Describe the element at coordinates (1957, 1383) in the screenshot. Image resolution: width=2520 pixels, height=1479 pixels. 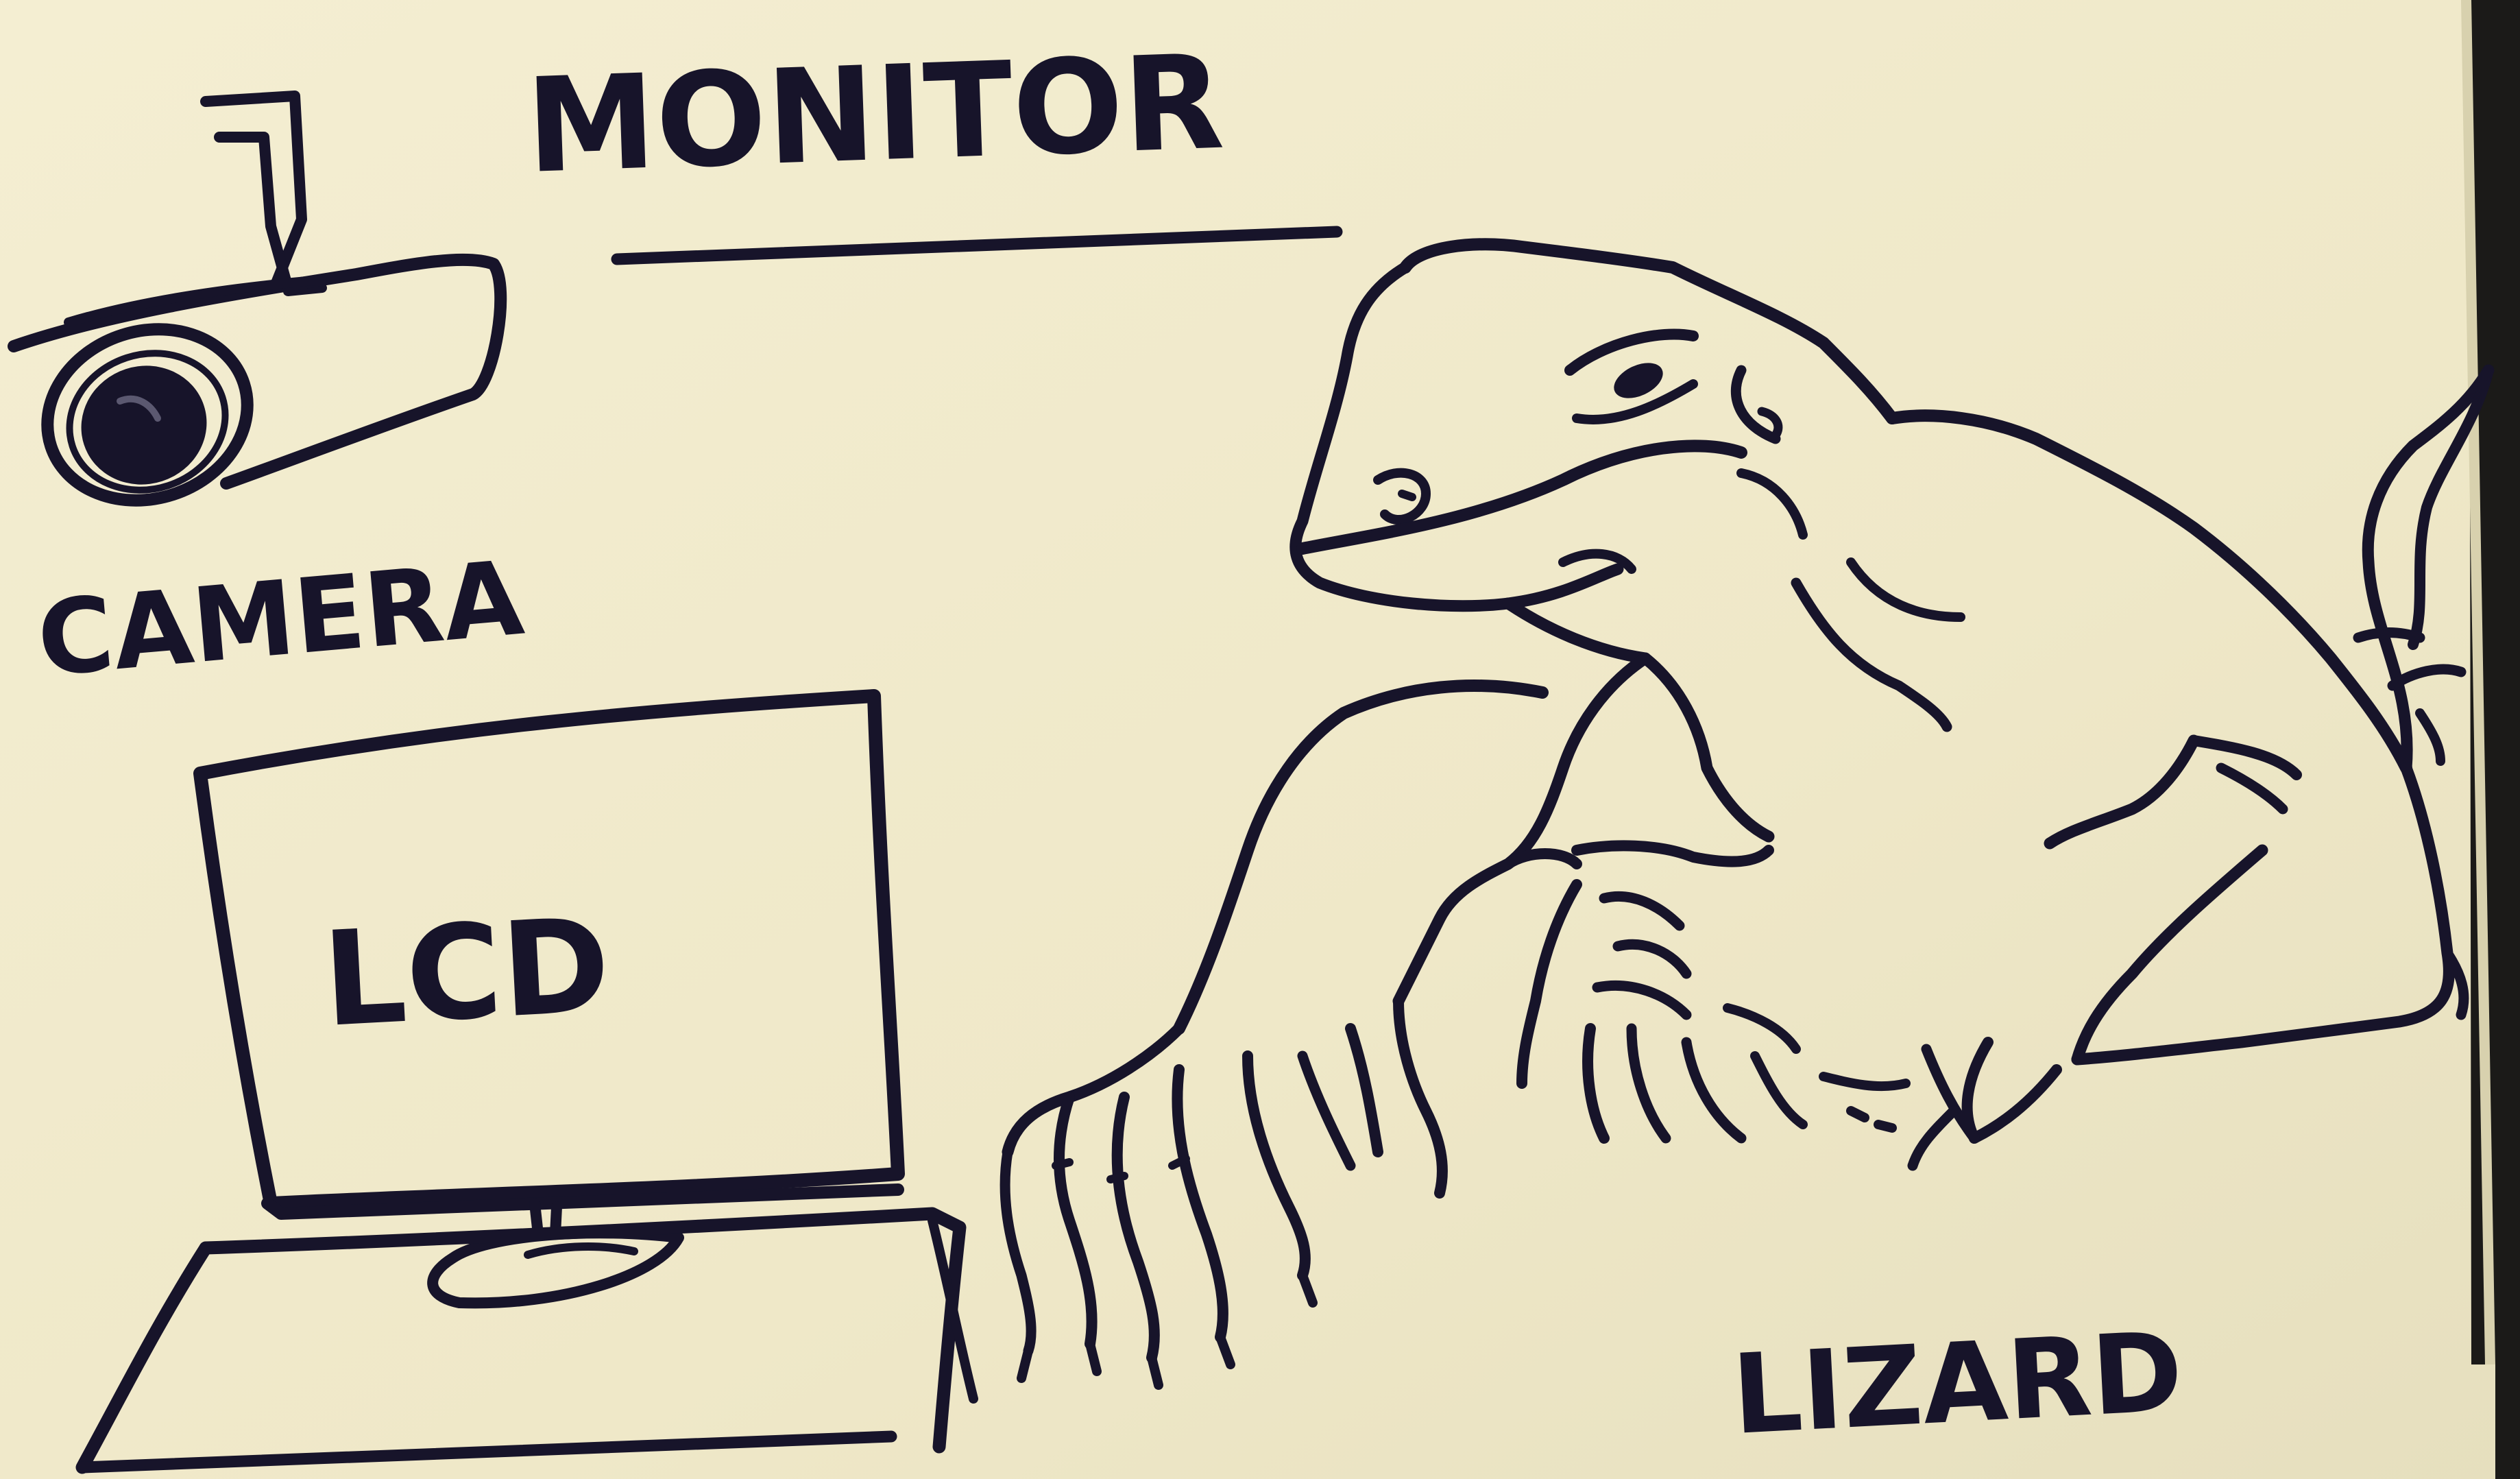
I see `lizard-label: LIZARD` at that location.